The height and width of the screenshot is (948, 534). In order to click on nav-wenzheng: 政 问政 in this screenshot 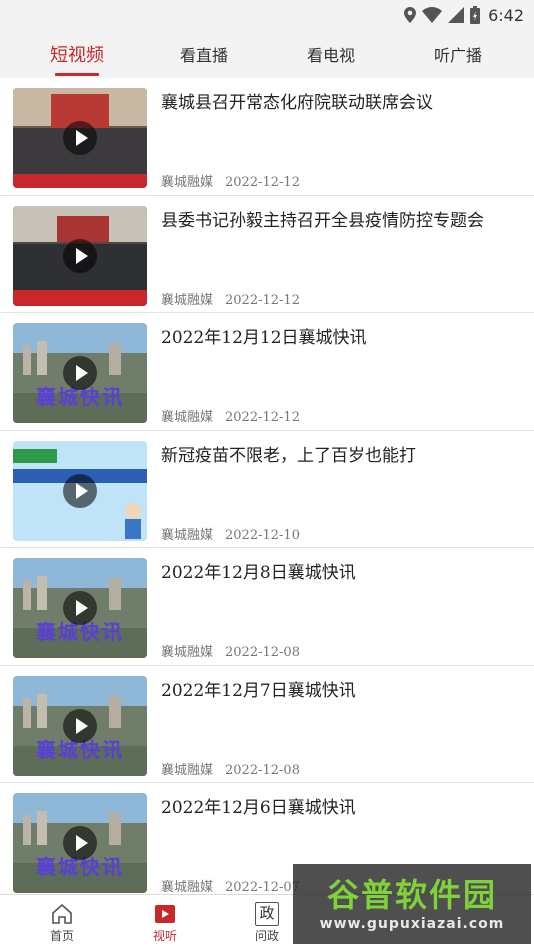, I will do `click(267, 921)`.